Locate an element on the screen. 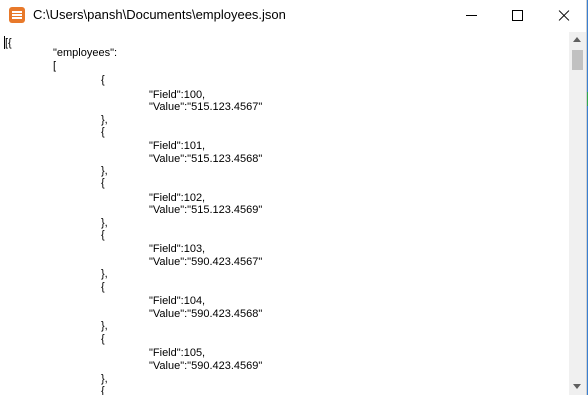 This screenshot has height=395, width=588. editor-line: "Value":"590.423.4568" is located at coordinates (206, 314).